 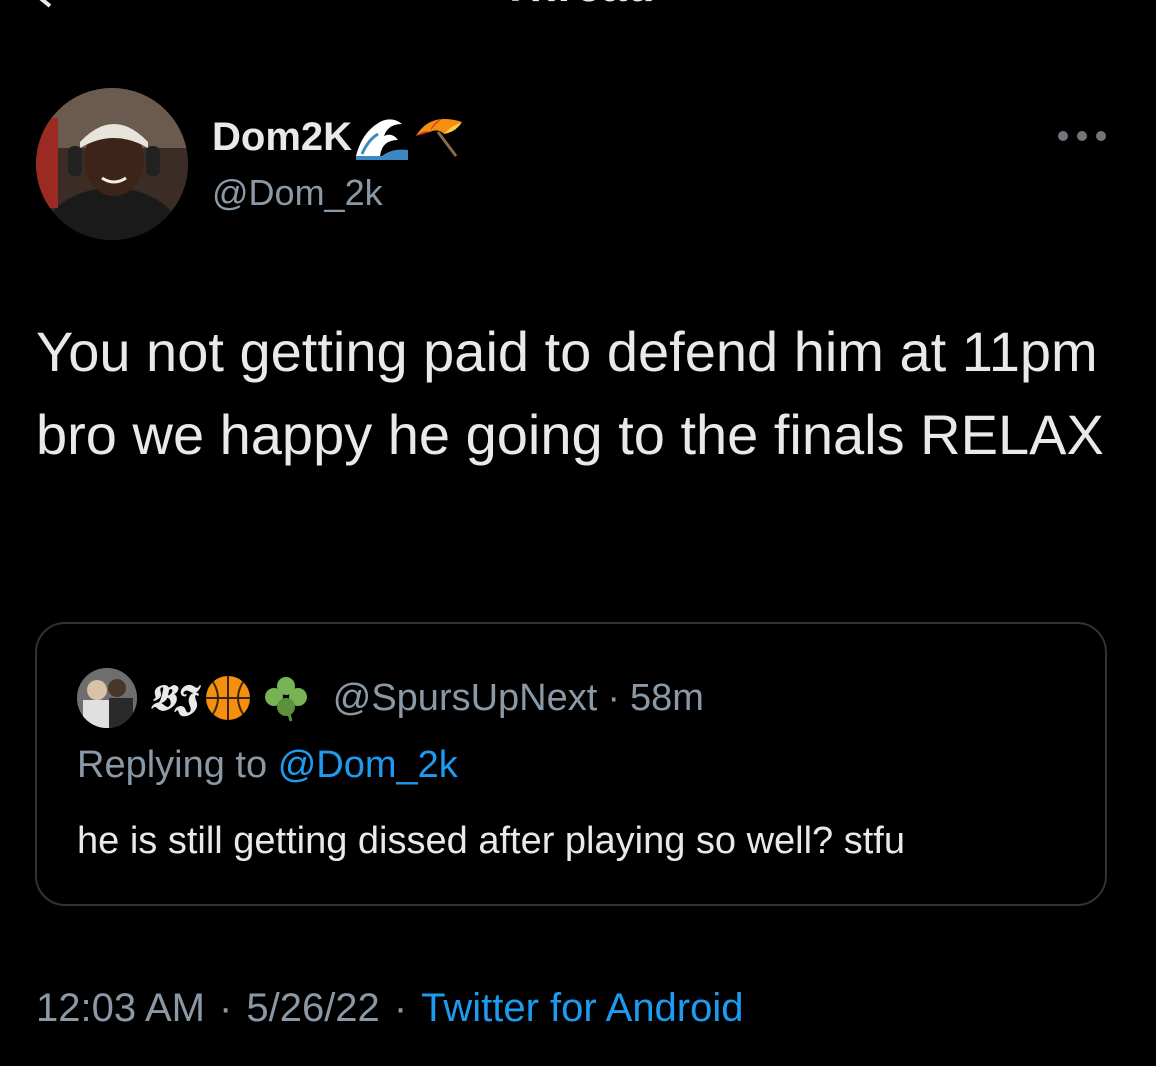 What do you see at coordinates (390, 1008) in the screenshot?
I see `tweet-metadata: 12:03 AM · 5/26/22 · Twitter for Android` at bounding box center [390, 1008].